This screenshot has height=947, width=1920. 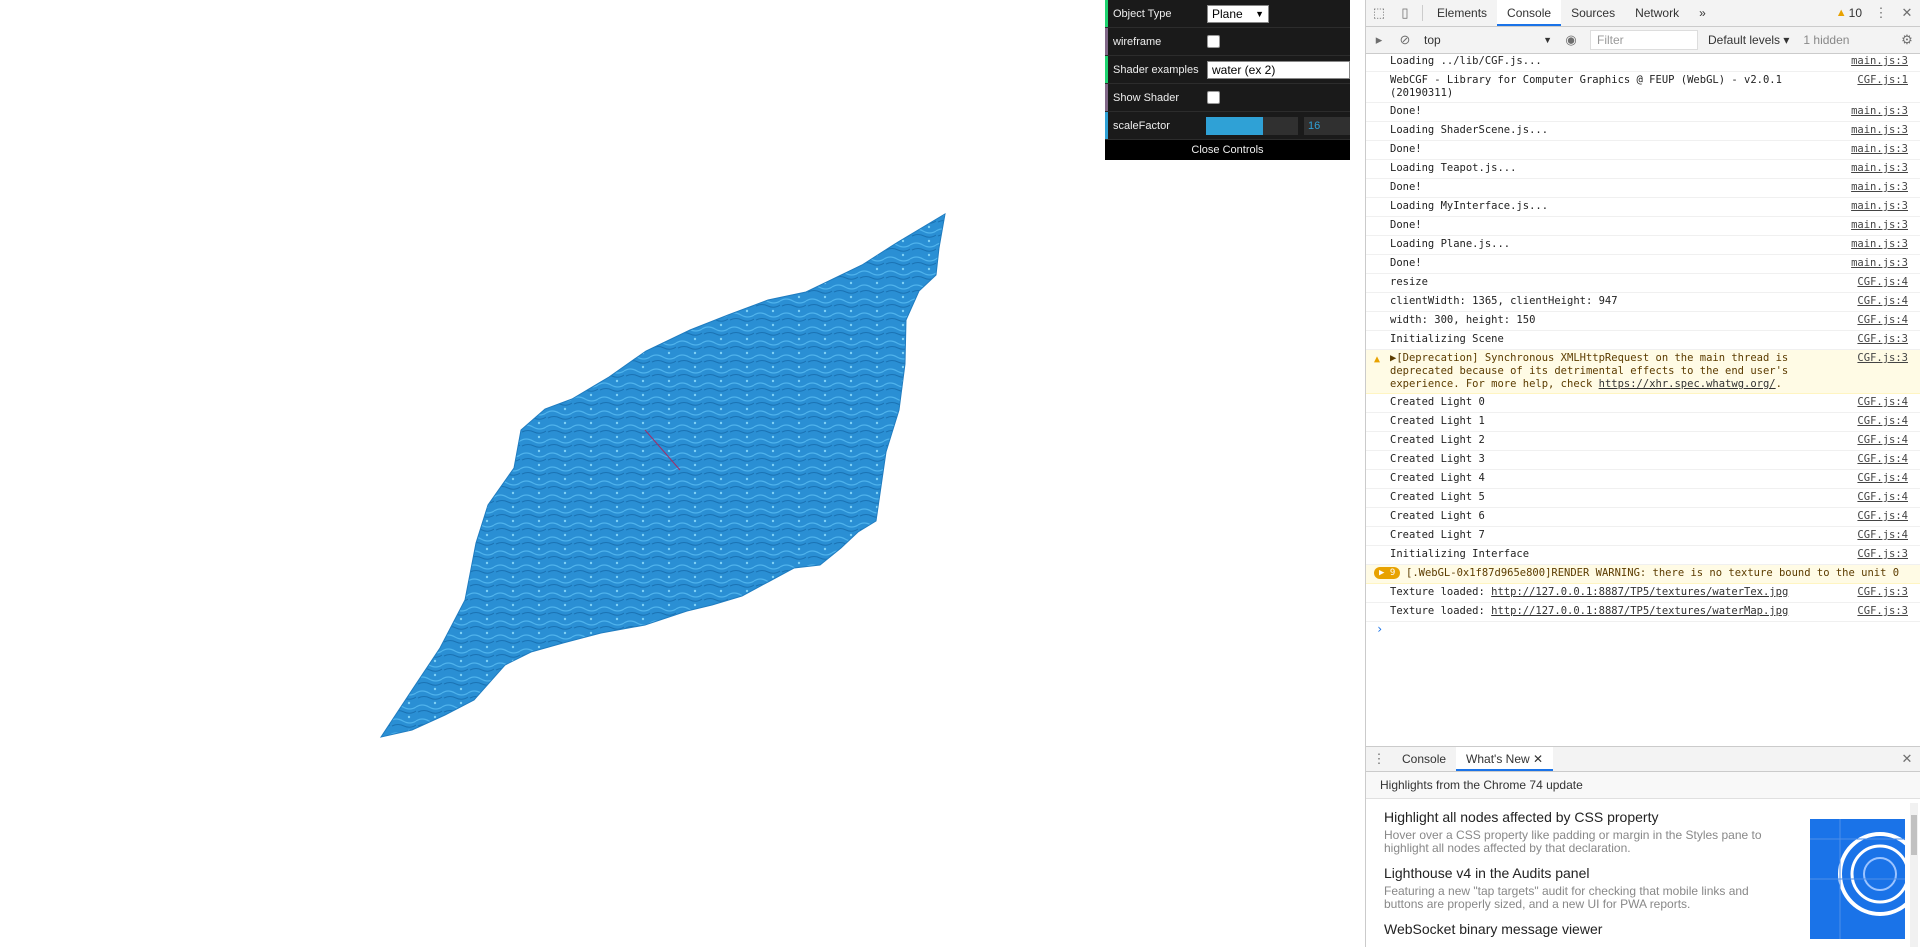 What do you see at coordinates (1643, 536) in the screenshot?
I see `console-line: Created Light 7 CGF.js:4` at bounding box center [1643, 536].